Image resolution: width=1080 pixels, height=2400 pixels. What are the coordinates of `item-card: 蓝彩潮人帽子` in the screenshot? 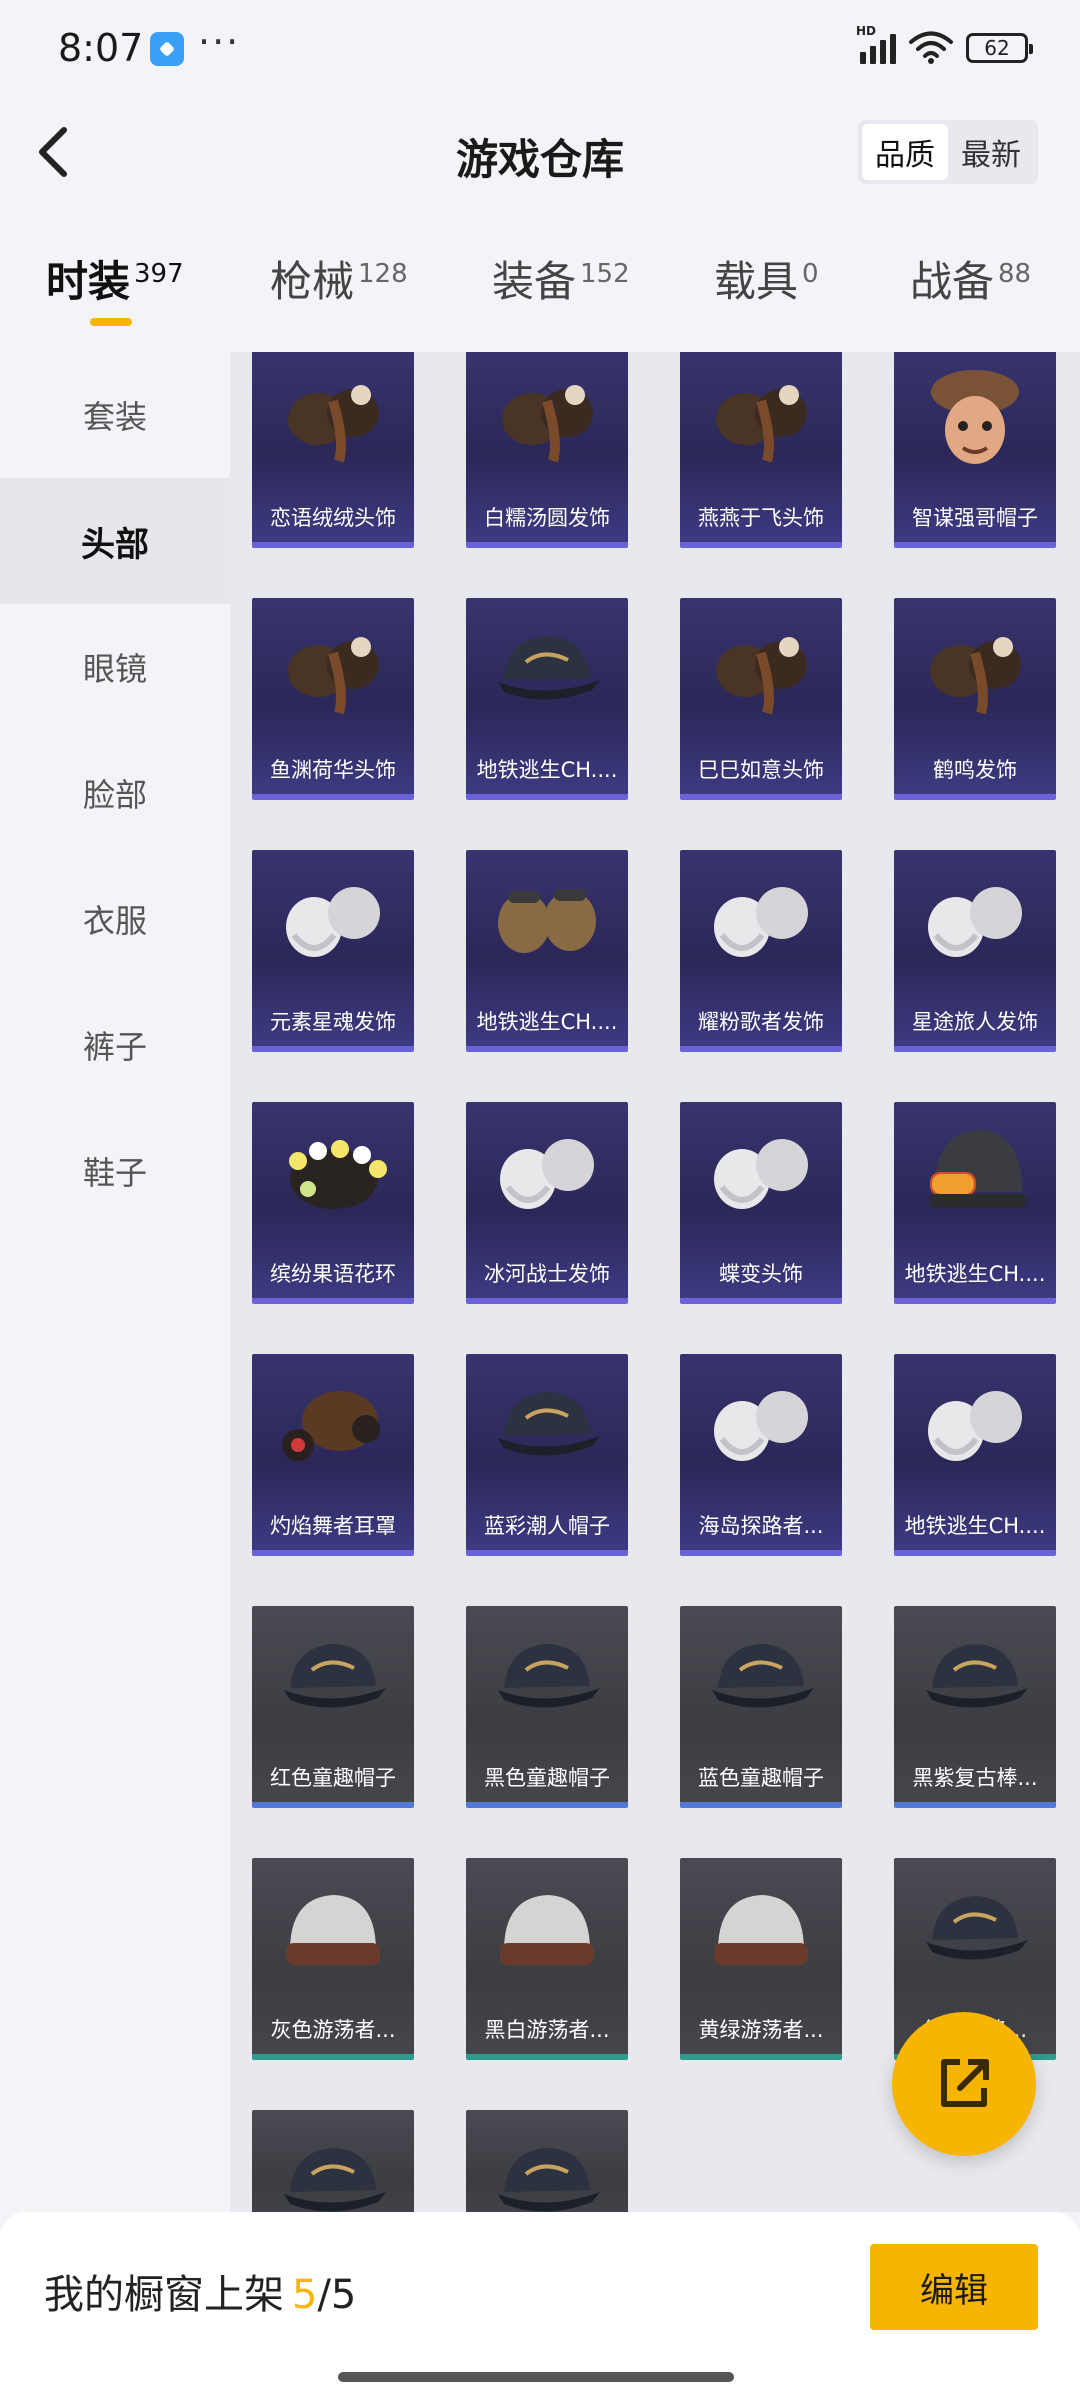 It's located at (547, 1455).